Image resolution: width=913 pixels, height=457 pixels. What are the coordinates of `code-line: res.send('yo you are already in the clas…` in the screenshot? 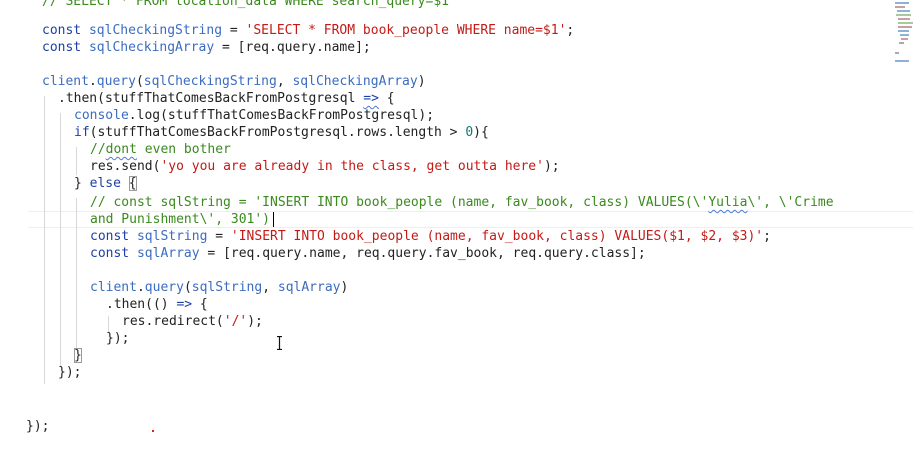 It's located at (325, 166).